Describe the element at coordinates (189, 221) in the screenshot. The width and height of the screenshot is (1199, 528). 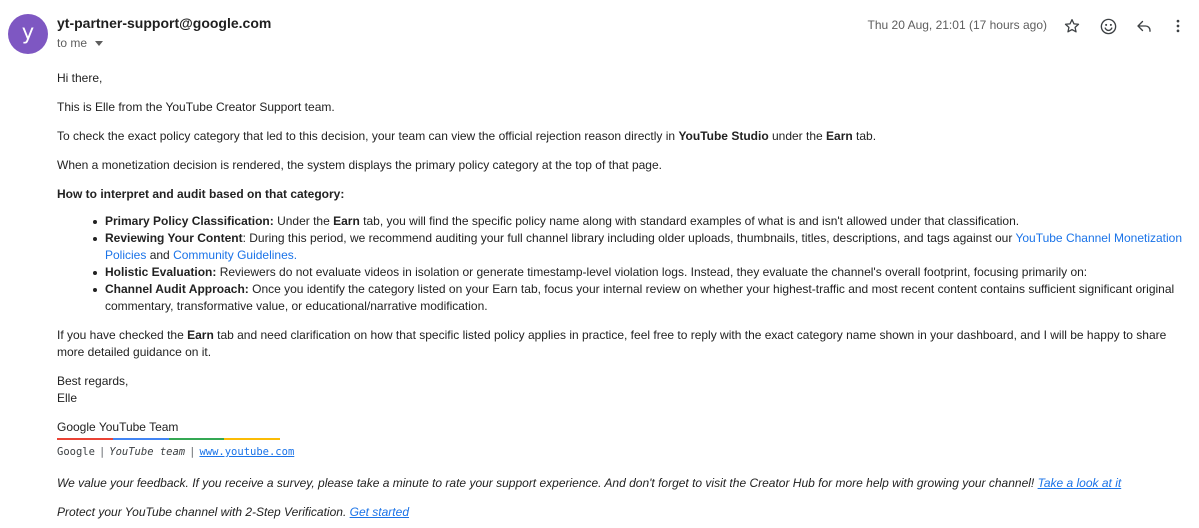
I see `bold-text: Primary Policy Classification:` at that location.